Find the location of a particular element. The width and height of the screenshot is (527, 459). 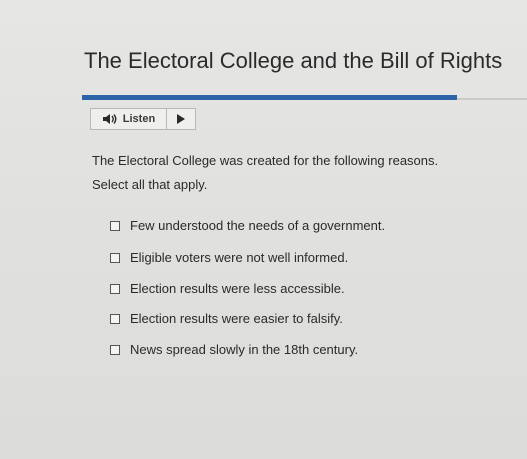

option-label: Election results were less accessible. is located at coordinates (237, 288).